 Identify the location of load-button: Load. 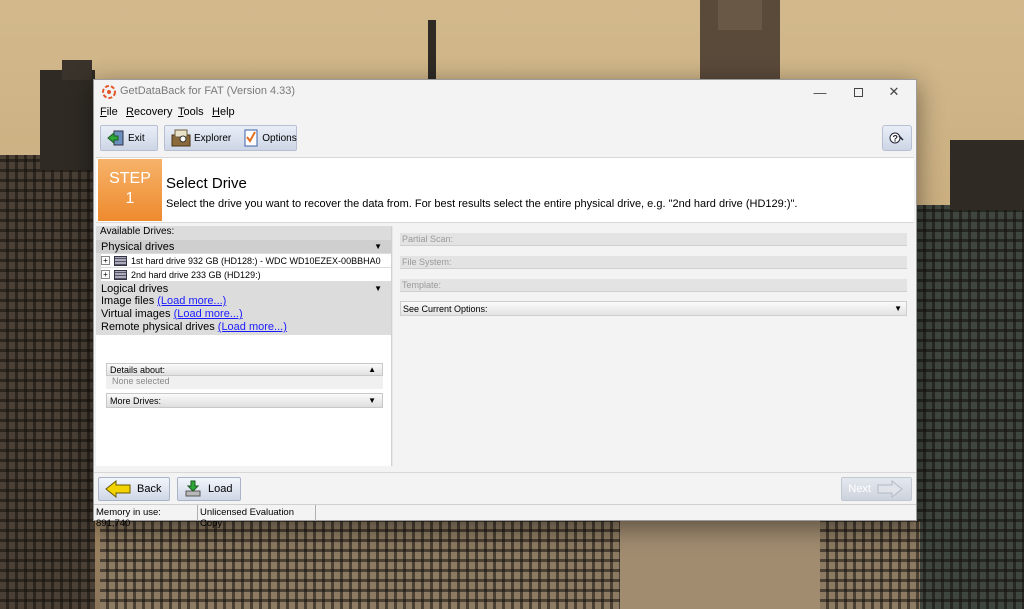
(209, 489).